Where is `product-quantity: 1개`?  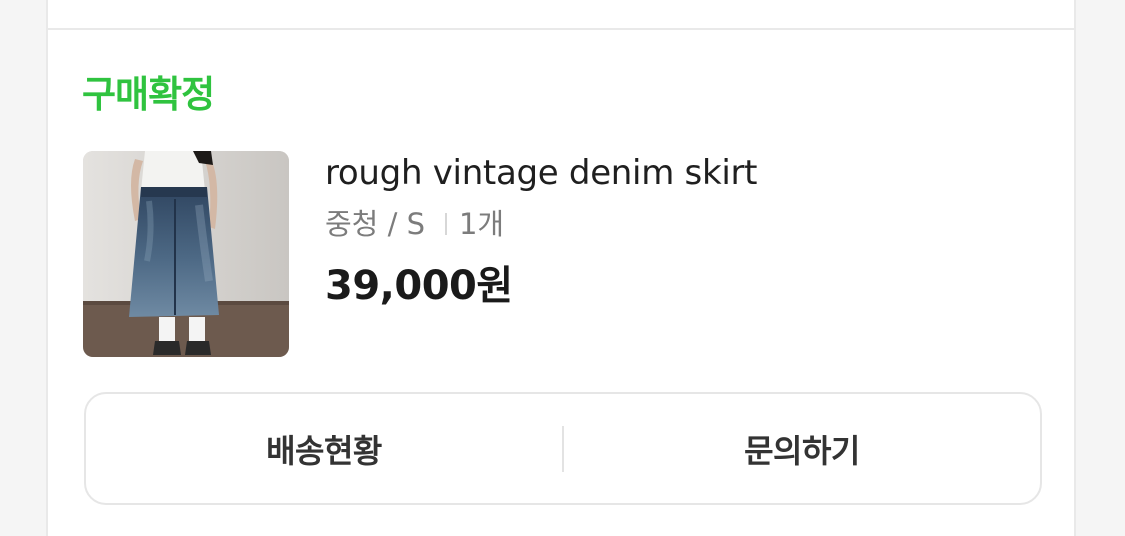 product-quantity: 1개 is located at coordinates (481, 224).